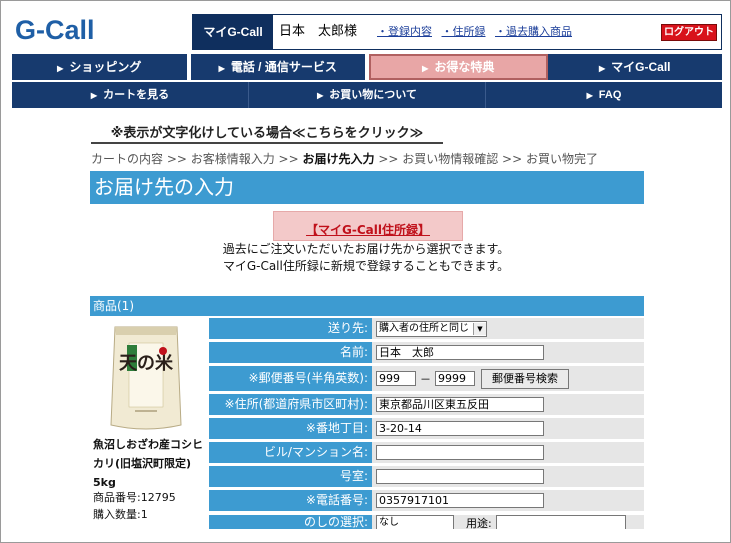 The width and height of the screenshot is (731, 543). I want to click on noshi-label: のしの選択:, so click(290, 522).